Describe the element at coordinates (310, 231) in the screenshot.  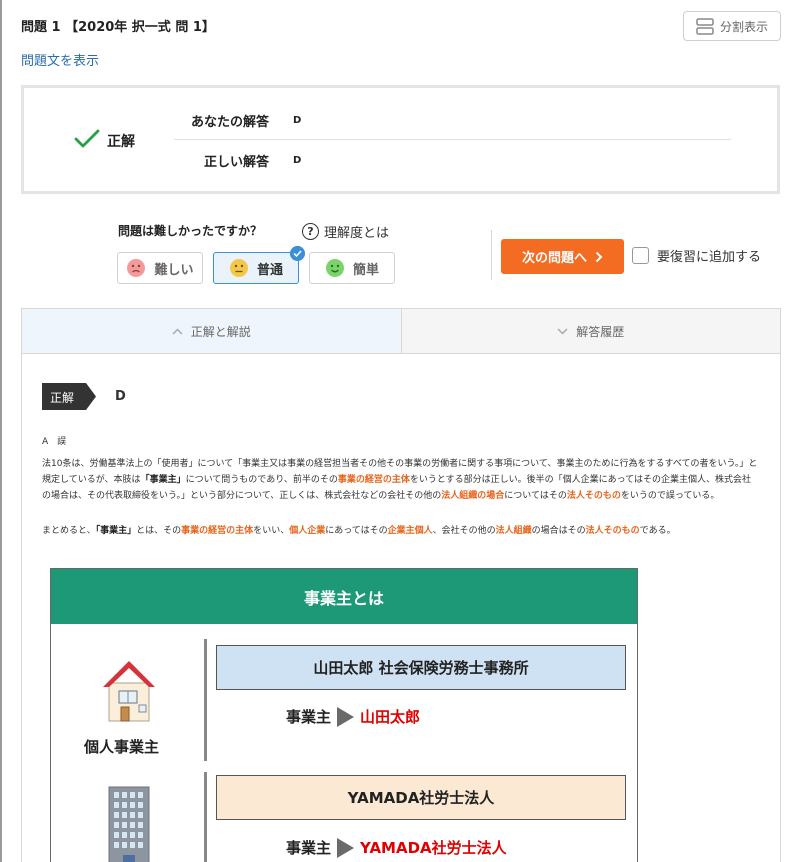
I see `question-circle-icon: ?` at that location.